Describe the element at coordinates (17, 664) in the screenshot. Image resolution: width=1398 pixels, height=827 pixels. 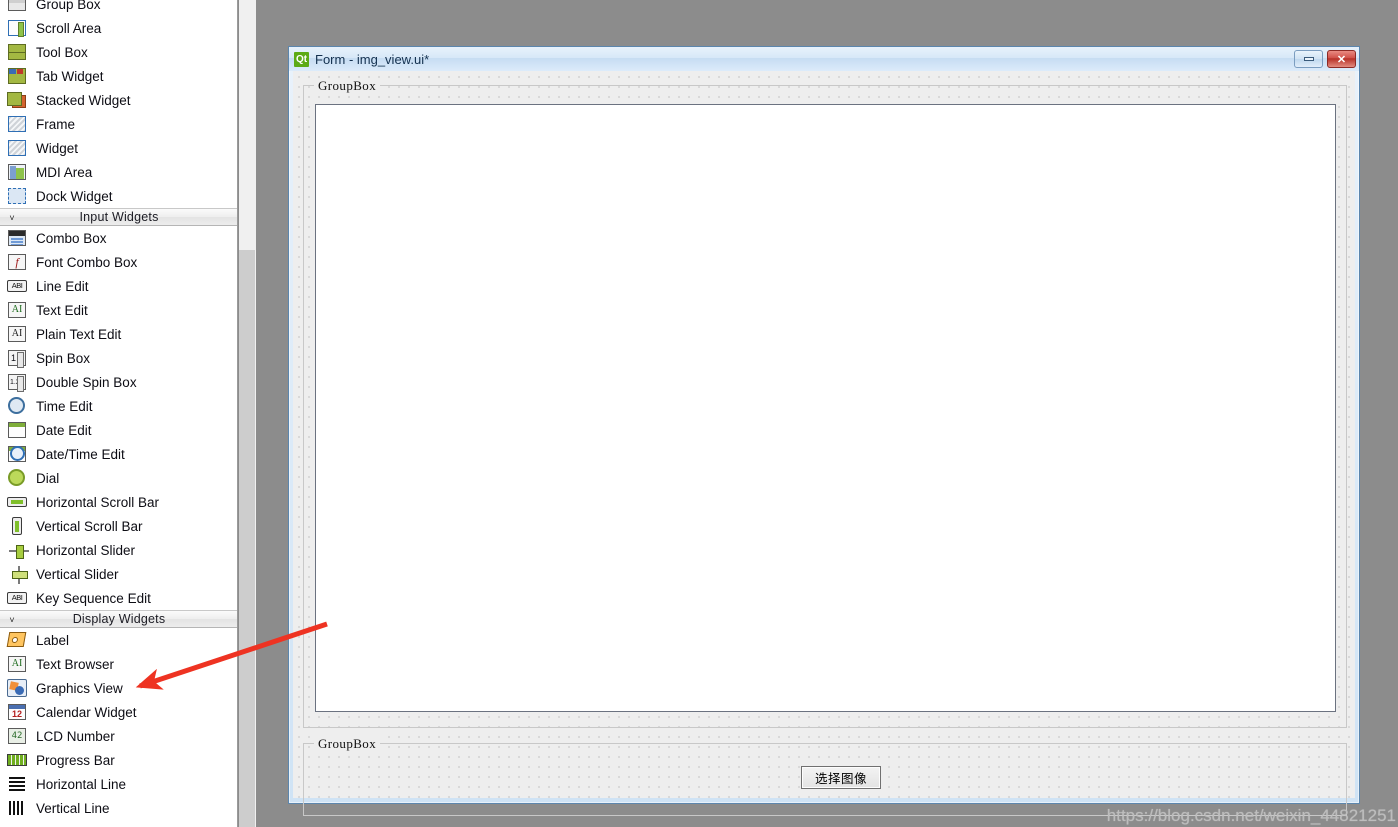
I see `text-browser-icon: AI` at that location.